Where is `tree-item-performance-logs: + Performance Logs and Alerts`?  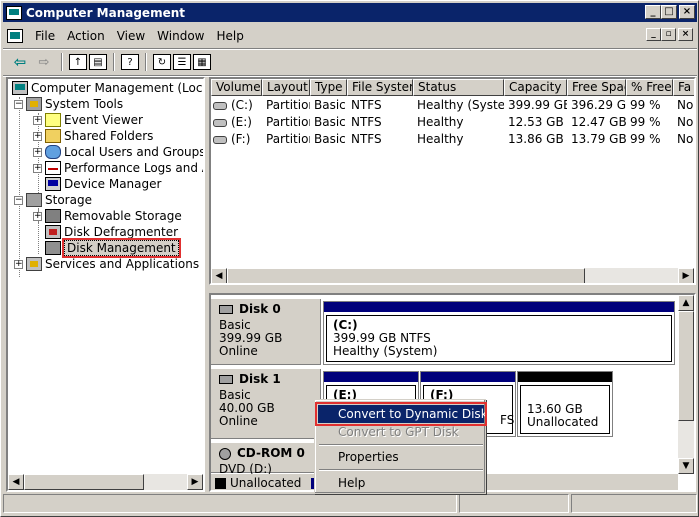 tree-item-performance-logs: + Performance Logs and Alerts is located at coordinates (118, 168).